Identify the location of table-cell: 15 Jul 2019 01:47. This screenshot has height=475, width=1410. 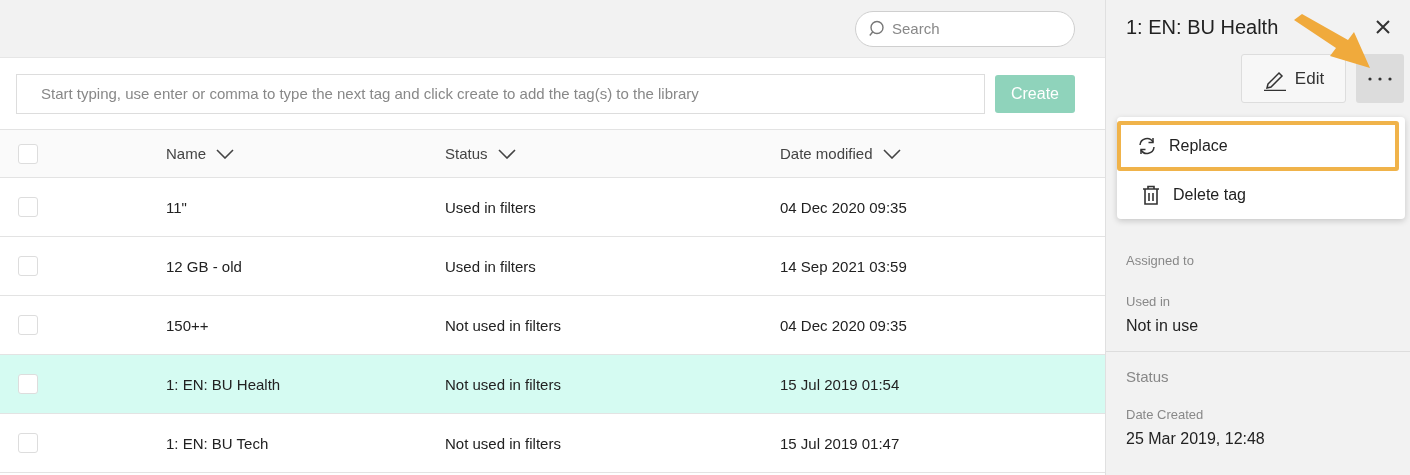
(840, 443).